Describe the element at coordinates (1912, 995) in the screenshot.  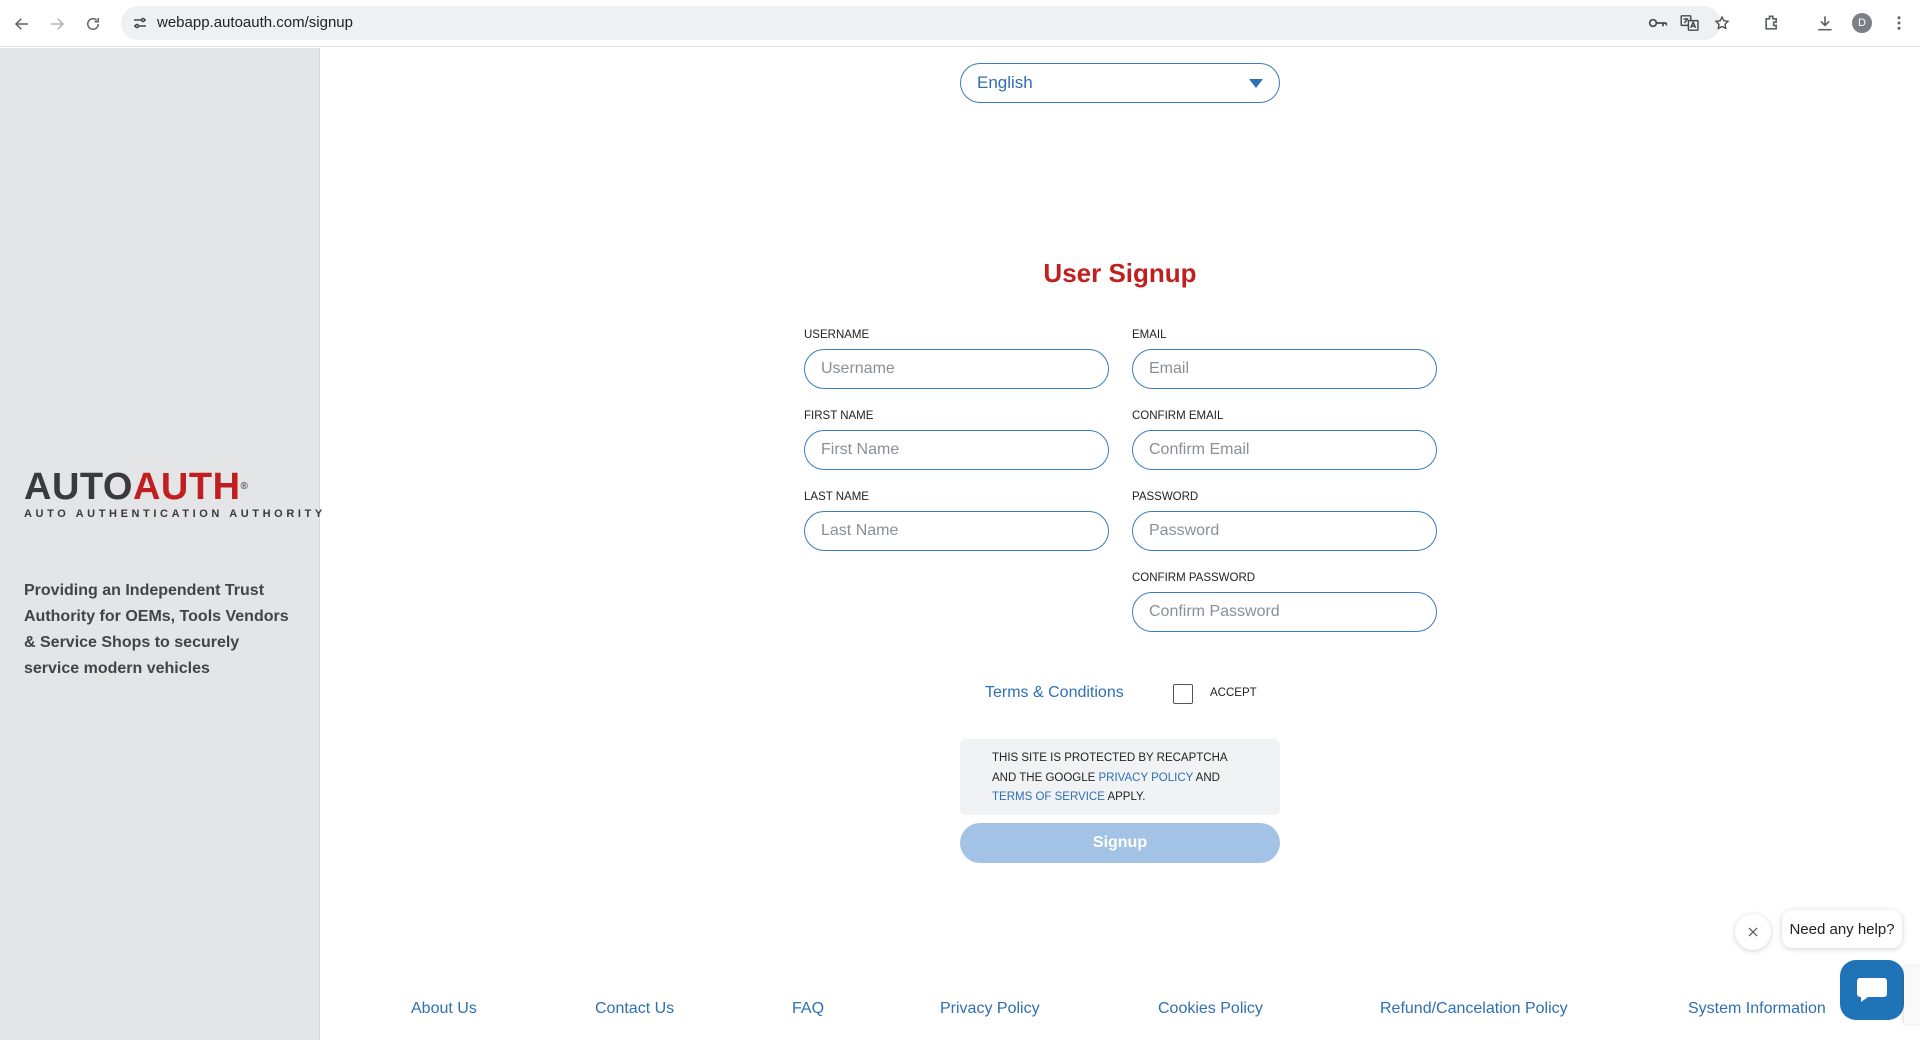
I see `recaptcha-badge` at that location.